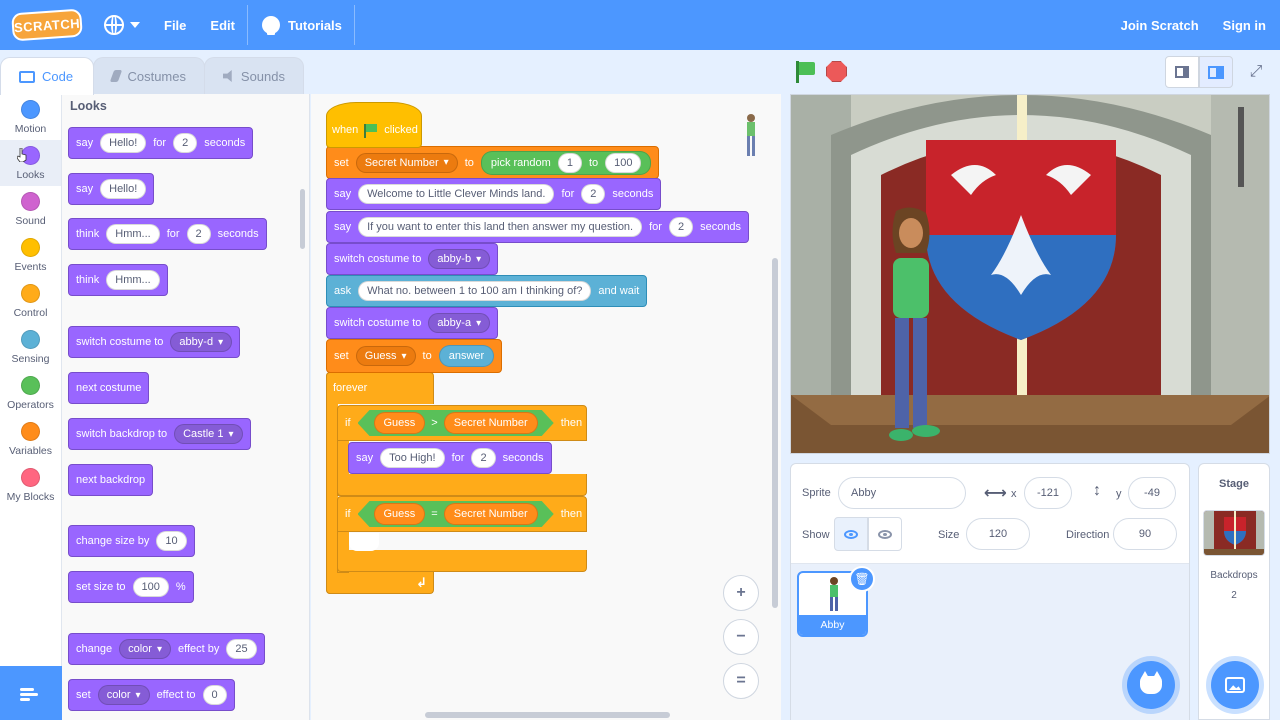  What do you see at coordinates (1256, 72) in the screenshot?
I see `fullscreen-button: ⤢` at bounding box center [1256, 72].